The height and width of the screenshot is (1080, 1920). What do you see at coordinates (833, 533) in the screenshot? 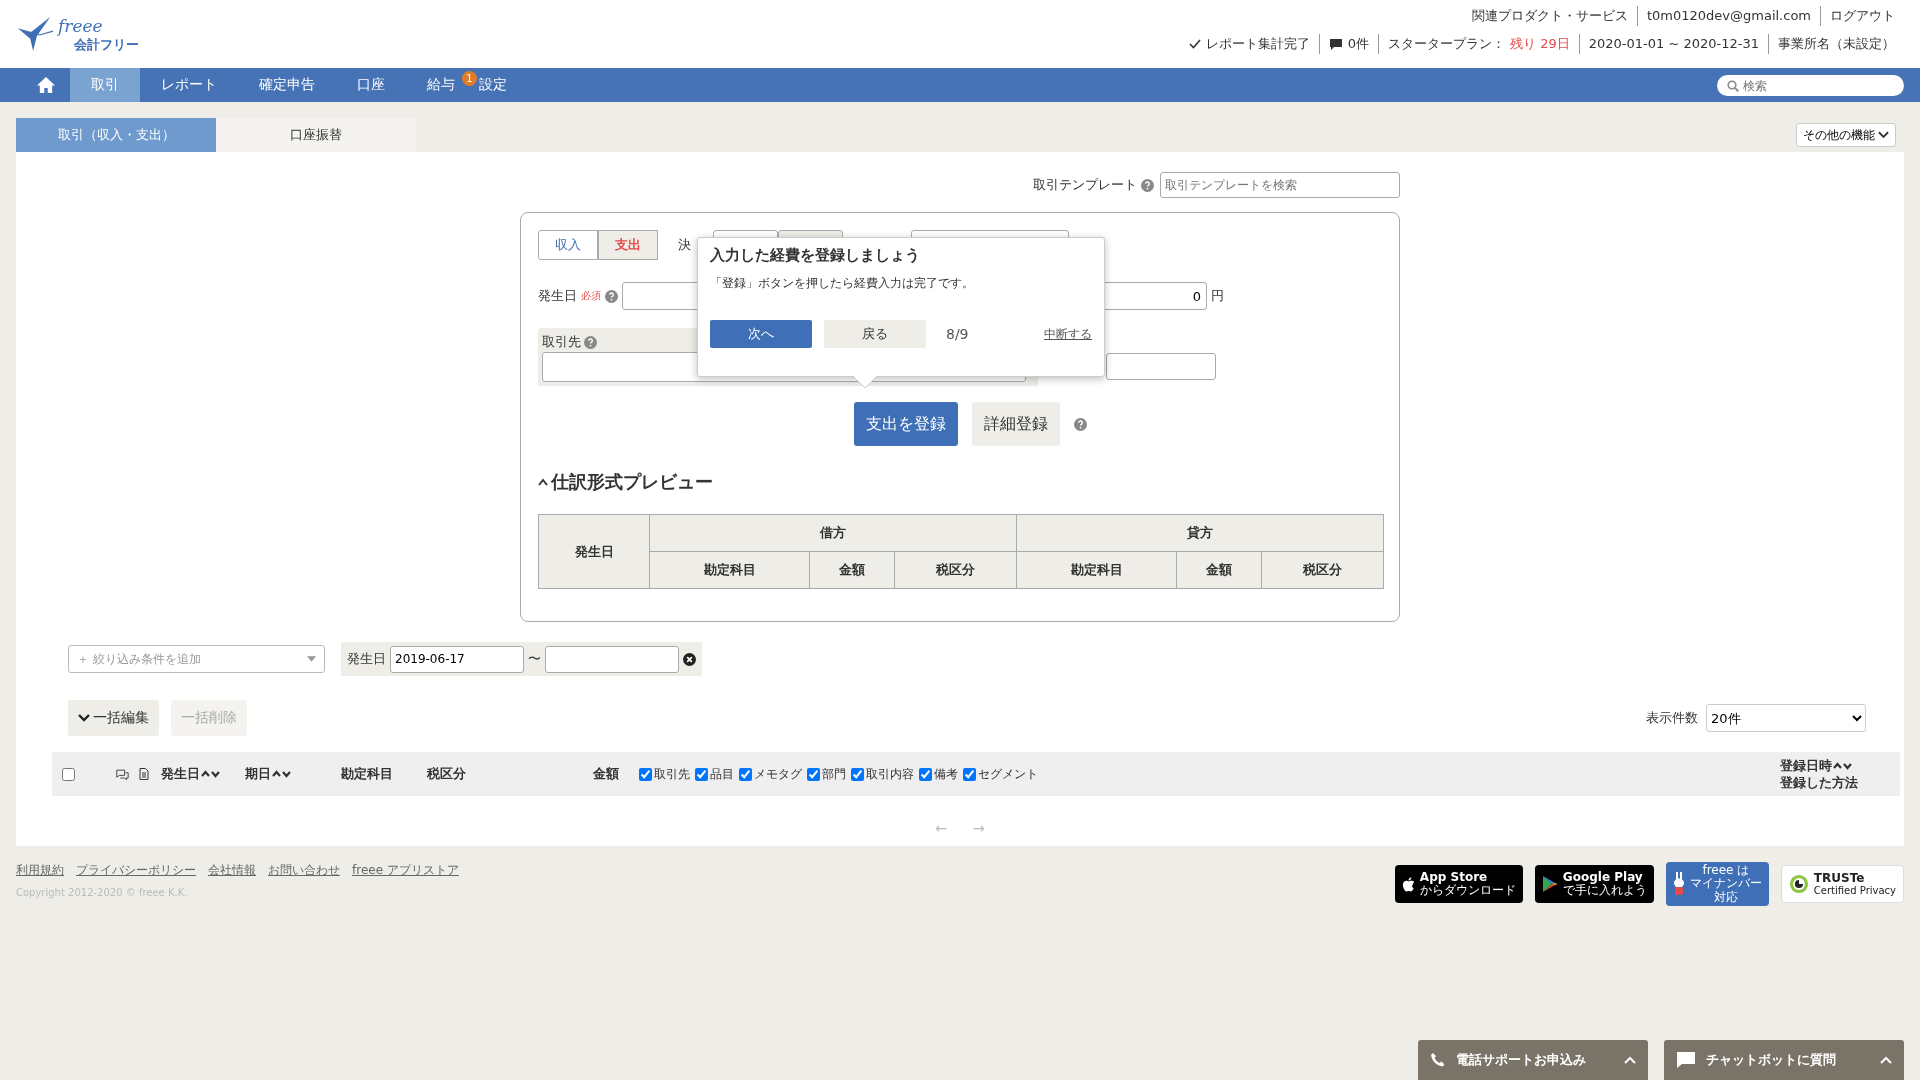
I see `table-header: 借方` at bounding box center [833, 533].